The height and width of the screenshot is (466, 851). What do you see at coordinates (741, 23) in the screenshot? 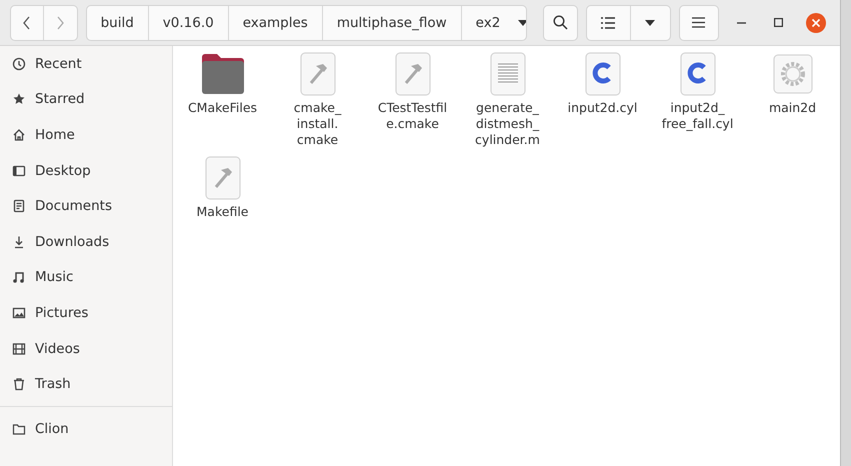
I see `minimize-icon` at bounding box center [741, 23].